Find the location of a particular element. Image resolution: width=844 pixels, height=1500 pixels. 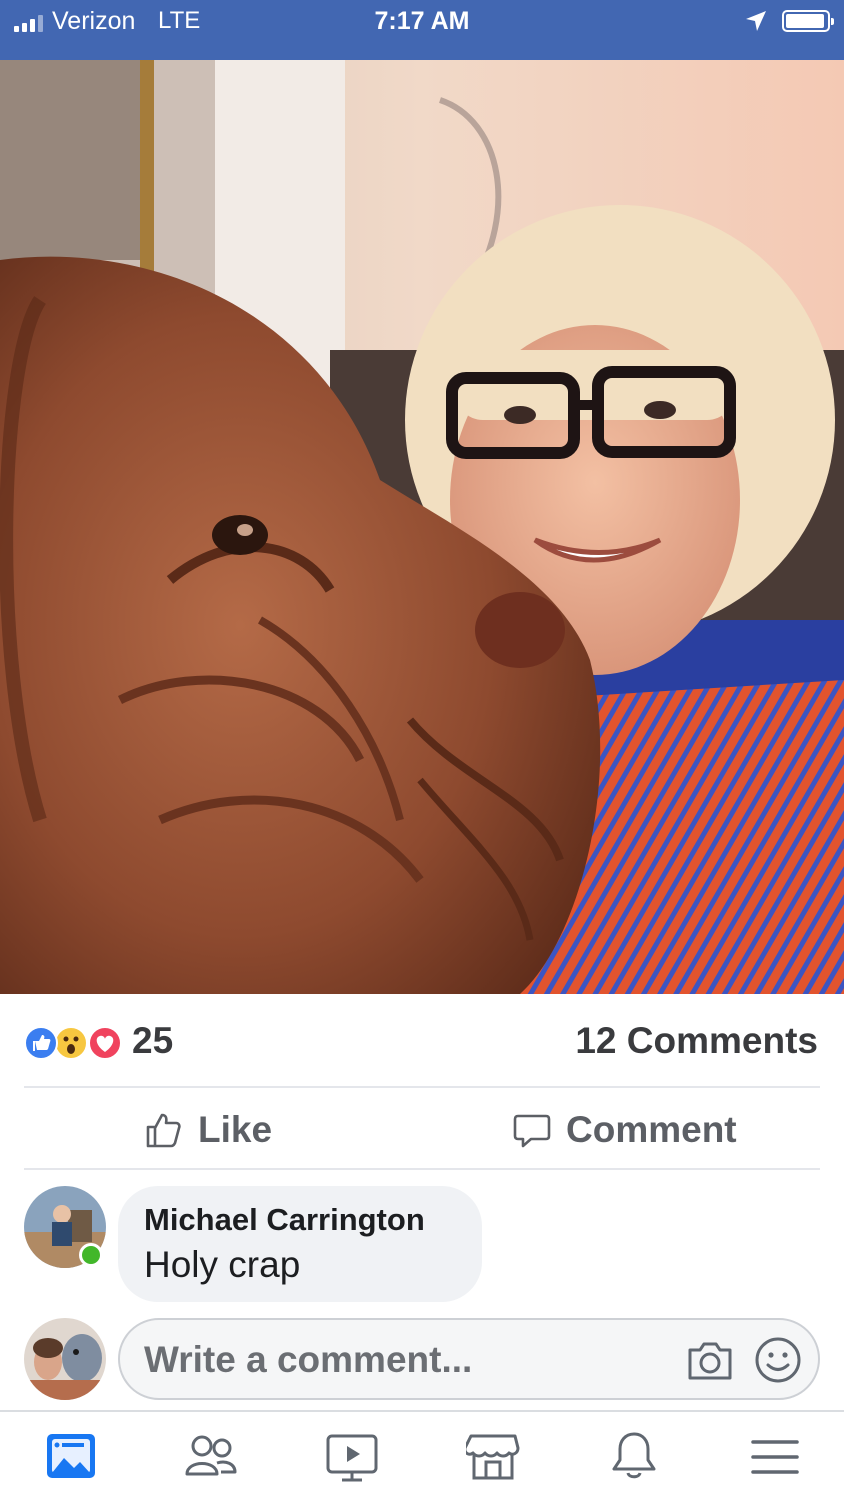

tab-bar is located at coordinates (422, 1455).